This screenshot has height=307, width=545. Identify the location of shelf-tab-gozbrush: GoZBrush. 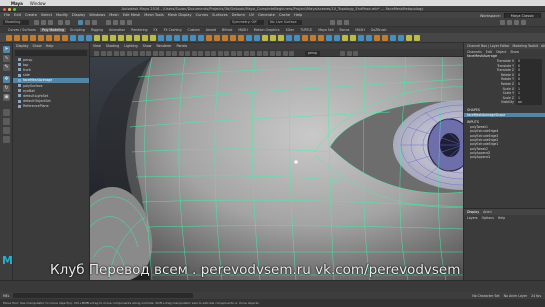
(379, 30).